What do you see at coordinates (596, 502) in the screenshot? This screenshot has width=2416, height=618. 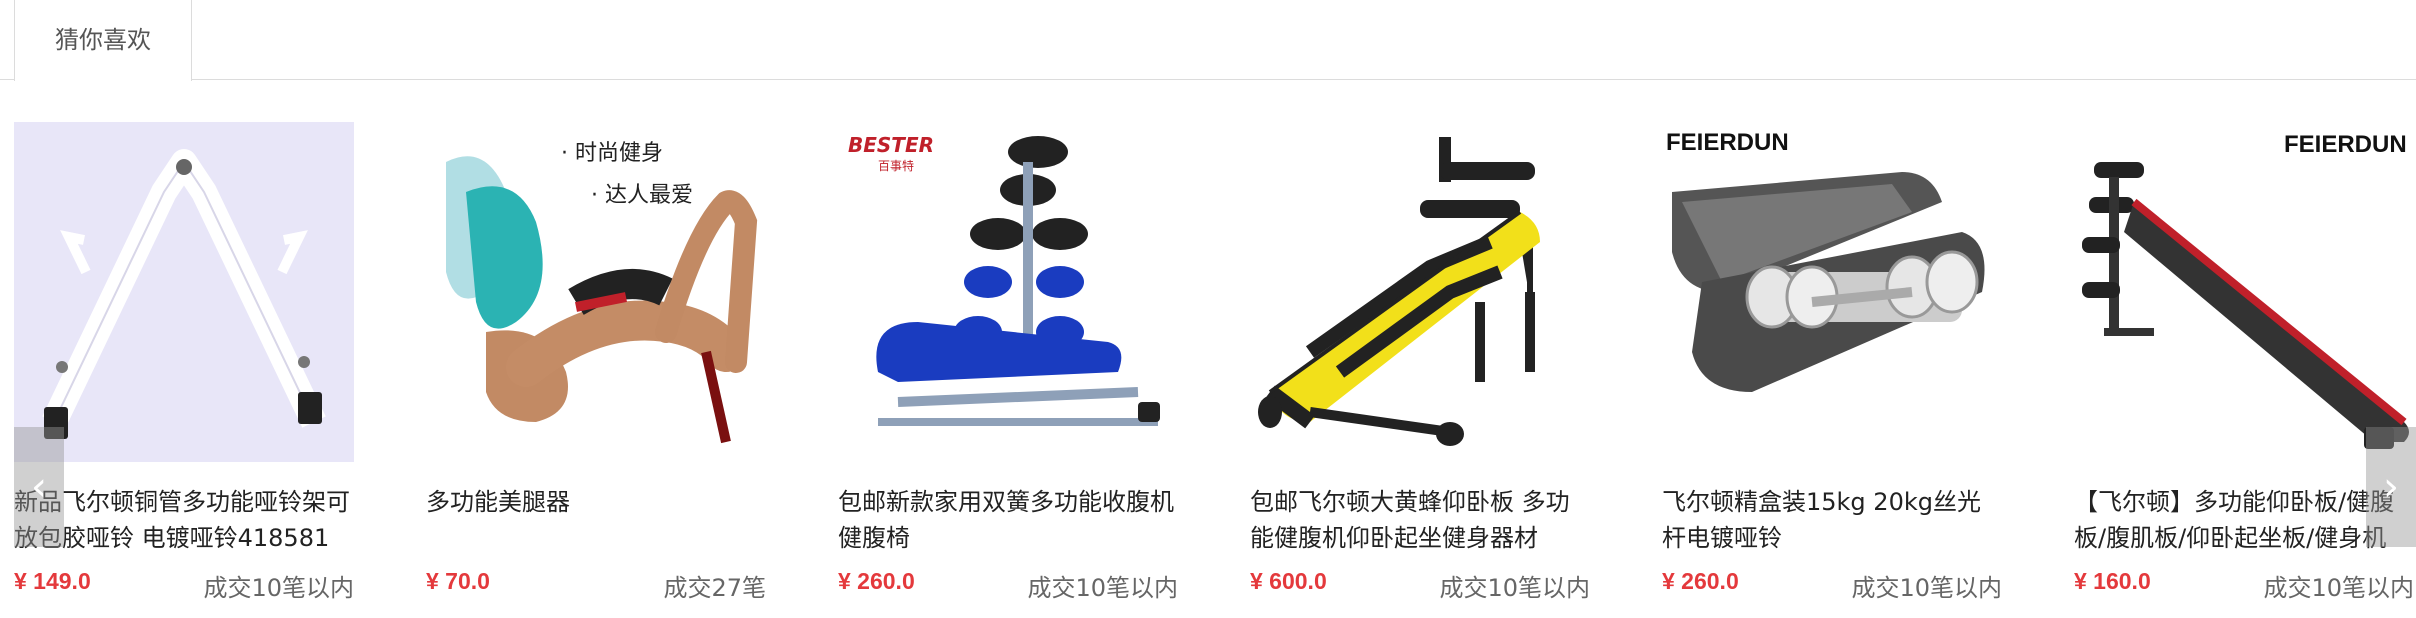 I see `product-title: 多功能美腿器` at bounding box center [596, 502].